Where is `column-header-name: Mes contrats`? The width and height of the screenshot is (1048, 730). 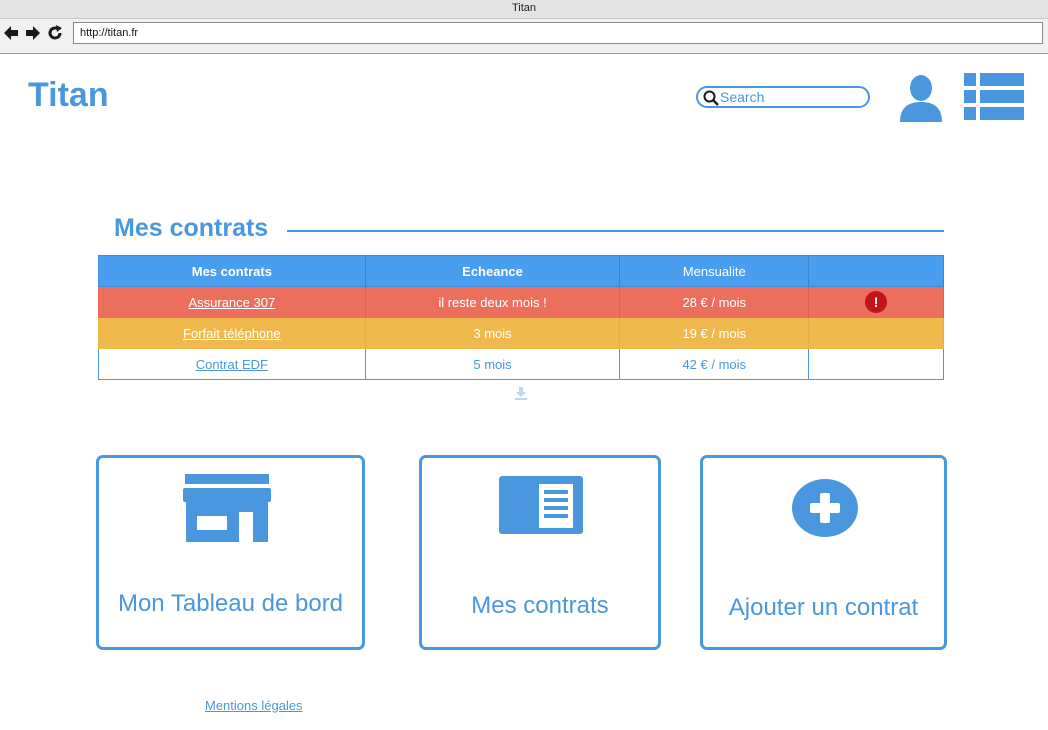 column-header-name: Mes contrats is located at coordinates (232, 271).